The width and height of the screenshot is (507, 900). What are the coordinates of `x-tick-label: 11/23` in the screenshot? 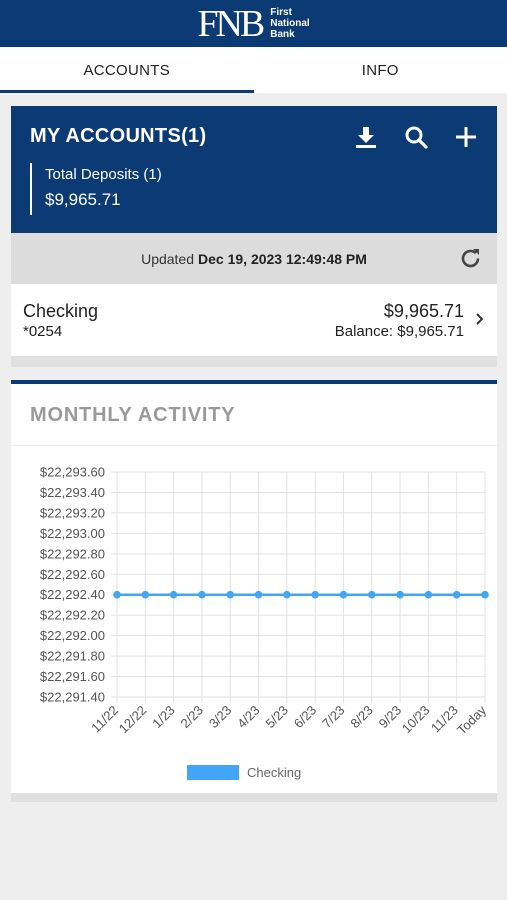 It's located at (444, 719).